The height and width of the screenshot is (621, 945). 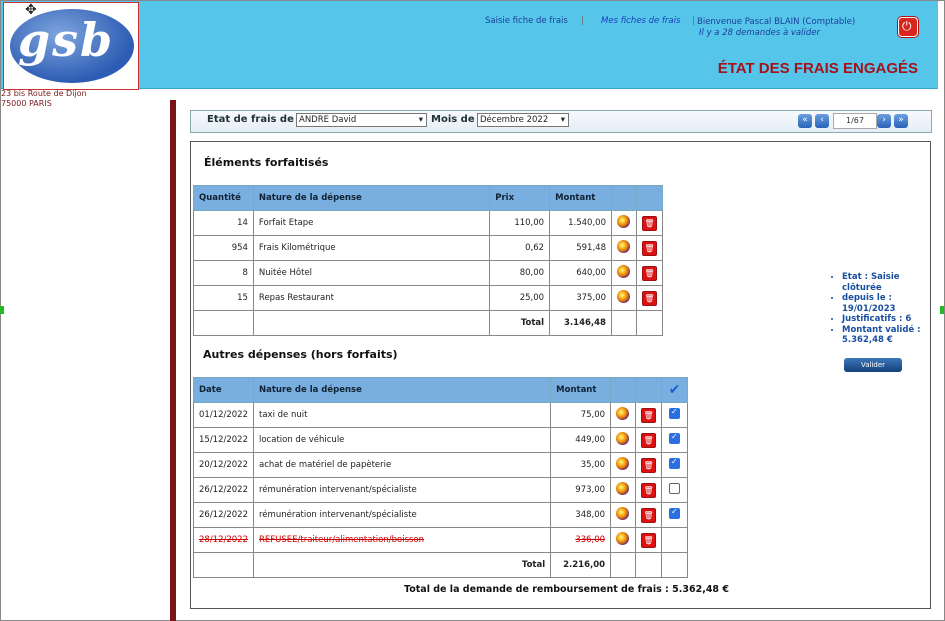 What do you see at coordinates (371, 223) in the screenshot?
I see `nature-cell: Forfait Etape` at bounding box center [371, 223].